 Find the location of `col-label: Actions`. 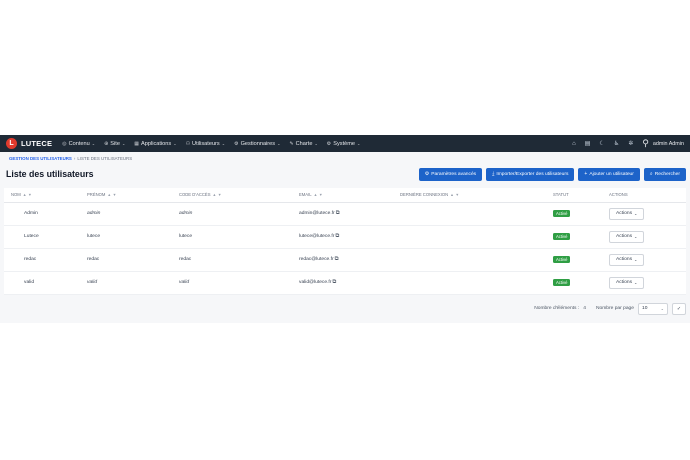

col-label: Actions is located at coordinates (618, 195).